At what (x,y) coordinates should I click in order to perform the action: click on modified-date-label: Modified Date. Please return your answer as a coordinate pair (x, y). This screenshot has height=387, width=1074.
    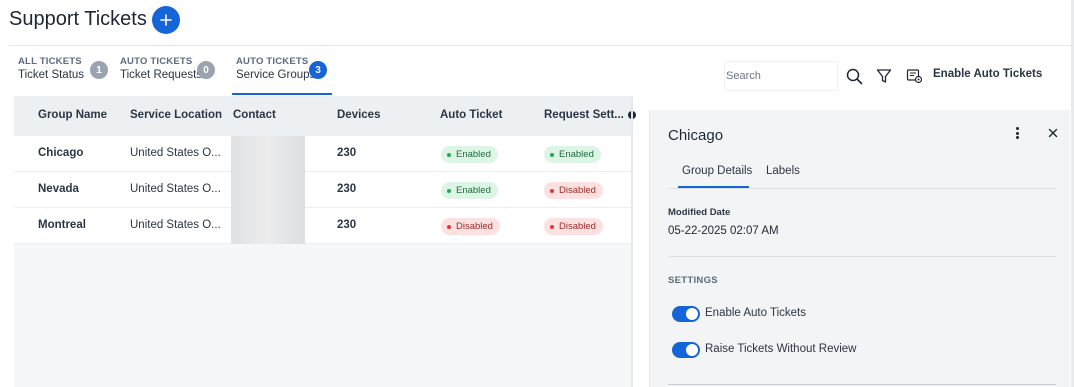
    Looking at the image, I should click on (699, 212).